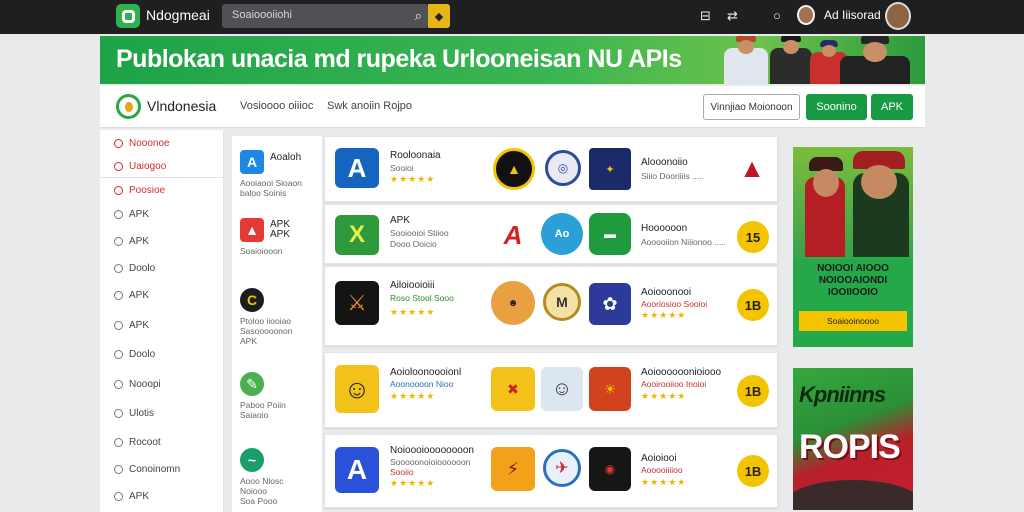  Describe the element at coordinates (513, 389) in the screenshot. I see `game-logo-icon: ✖` at that location.